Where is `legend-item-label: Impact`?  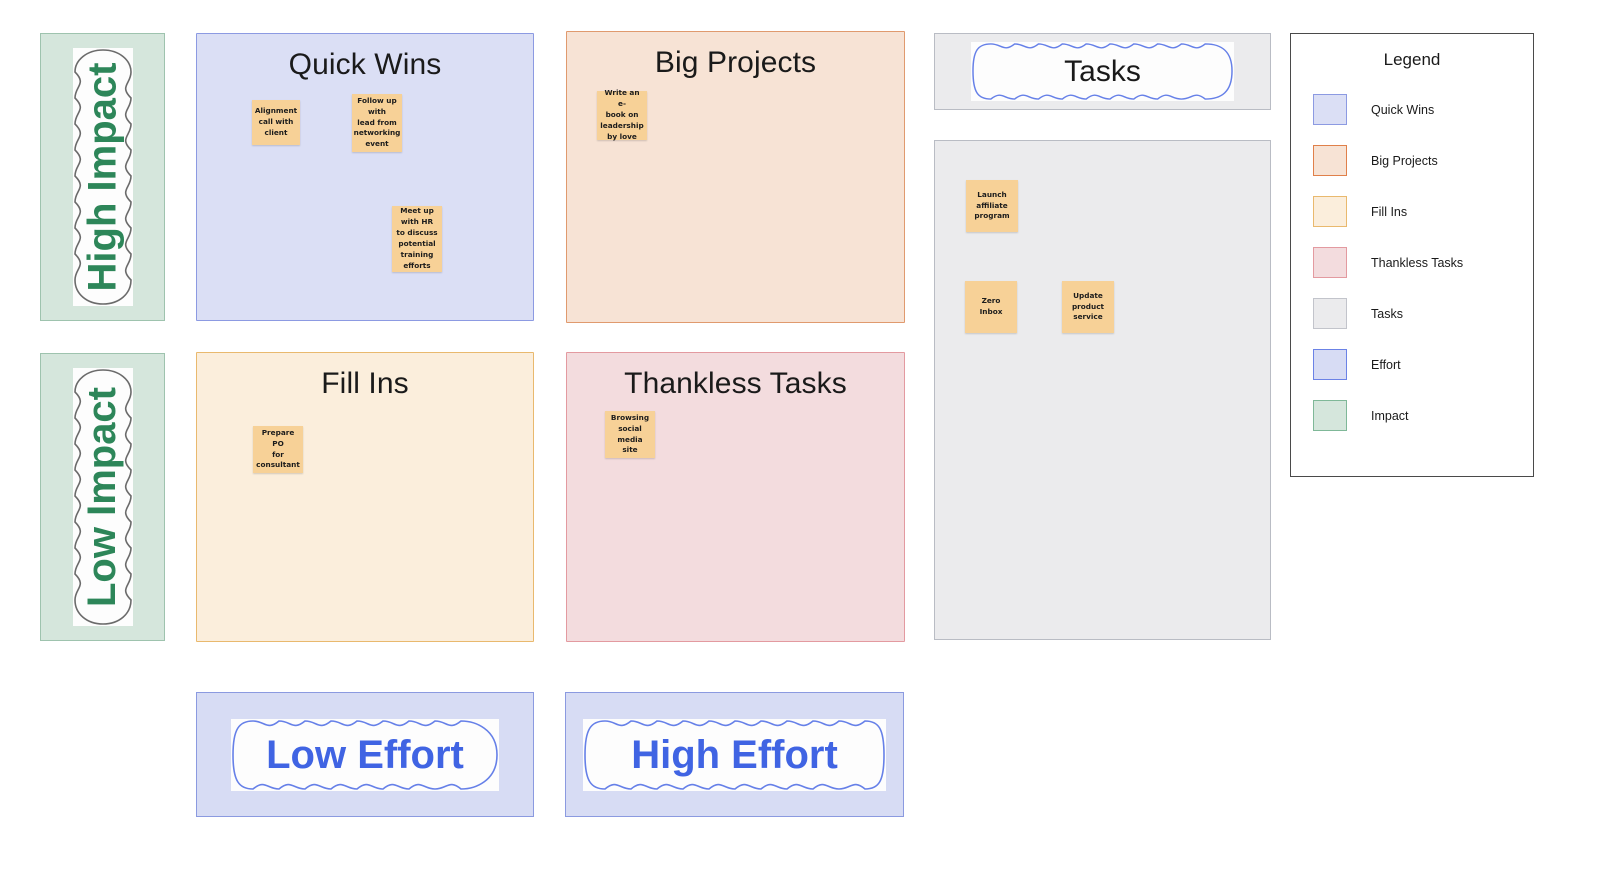 legend-item-label: Impact is located at coordinates (1390, 415).